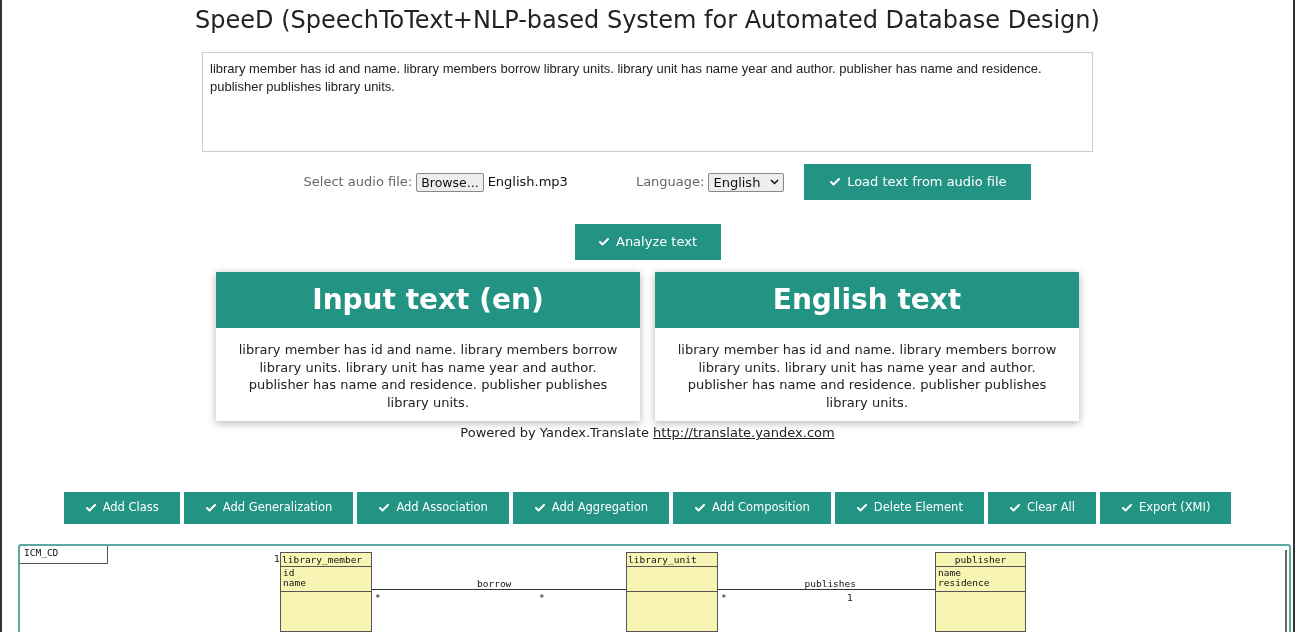 This screenshot has width=1295, height=632. I want to click on text-input: library member has id and name. library members borrow library units. library unit has name year and author. publisher has name and residence. publisher publishes library units., so click(647, 102).